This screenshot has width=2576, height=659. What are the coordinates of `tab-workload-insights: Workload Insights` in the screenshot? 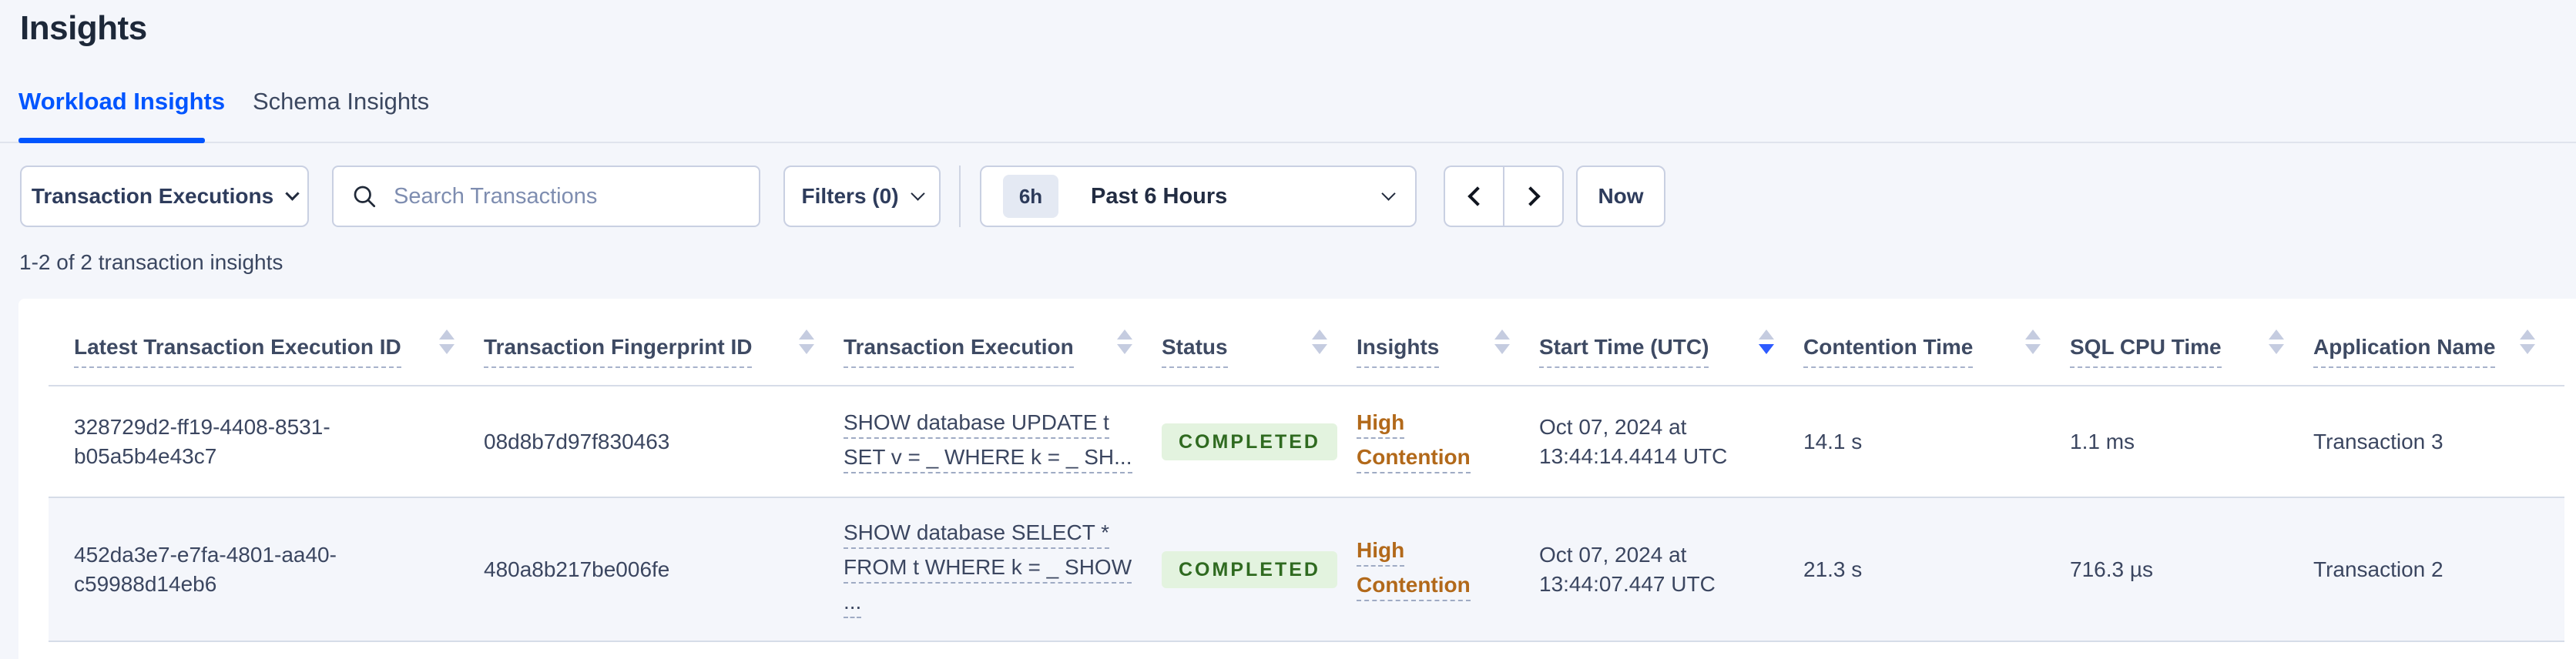 It's located at (121, 101).